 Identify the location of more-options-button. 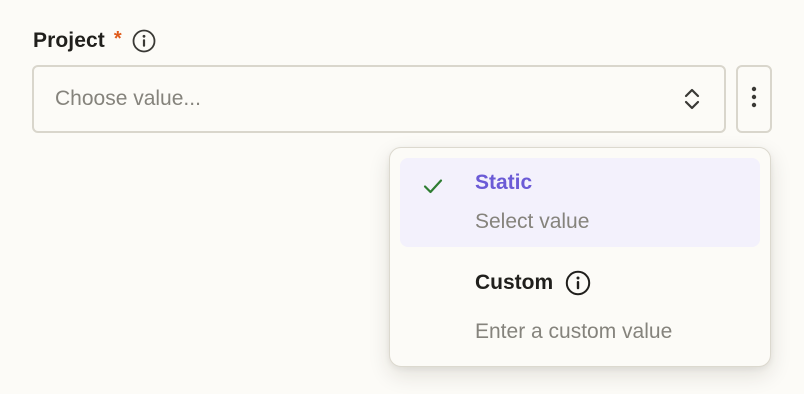
(754, 99).